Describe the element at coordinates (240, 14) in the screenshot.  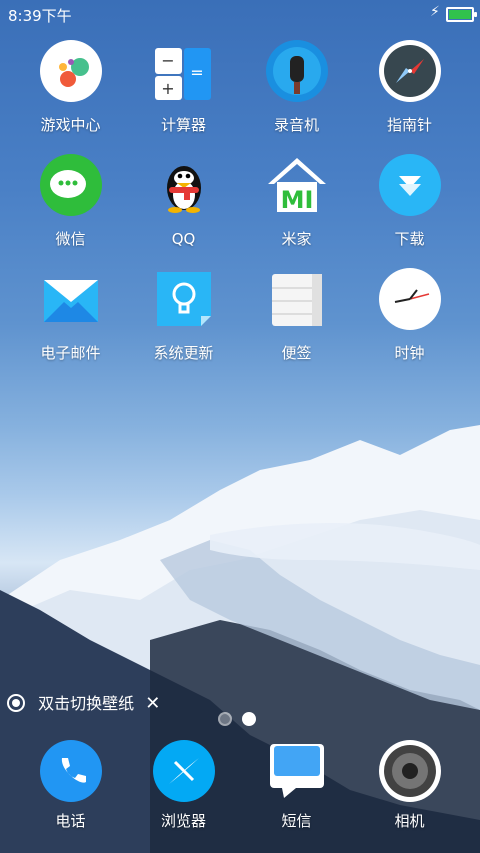
I see `status-bar: 8:39下午 ⚡` at that location.